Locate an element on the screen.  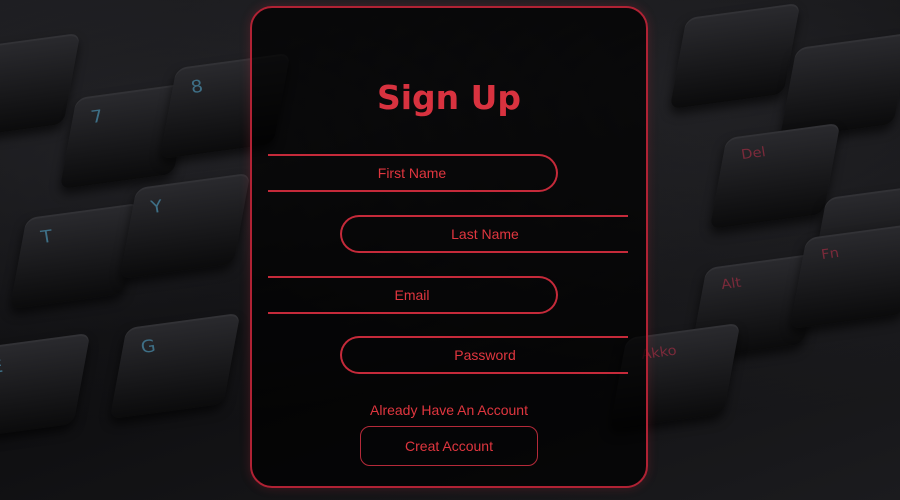
first-name-input is located at coordinates (413, 173).